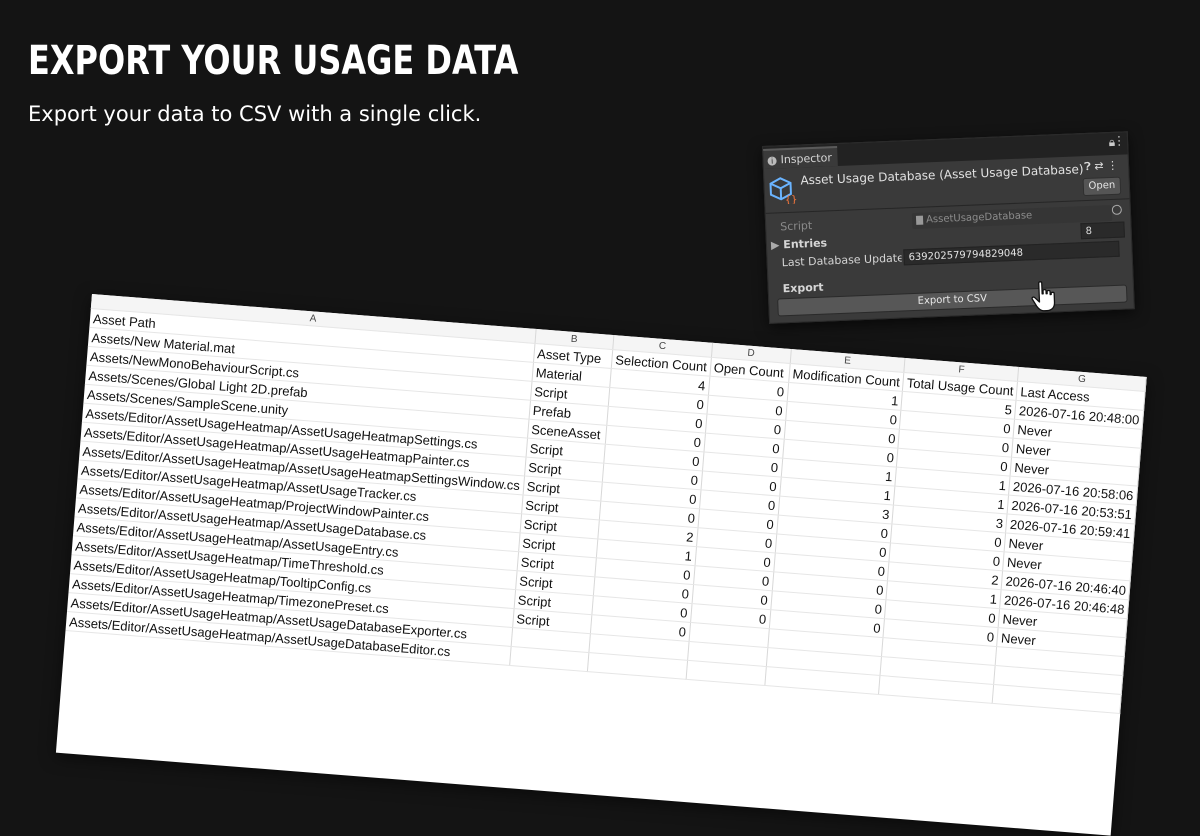  I want to click on script-field-value: AssetUsageDatabase, so click(979, 217).